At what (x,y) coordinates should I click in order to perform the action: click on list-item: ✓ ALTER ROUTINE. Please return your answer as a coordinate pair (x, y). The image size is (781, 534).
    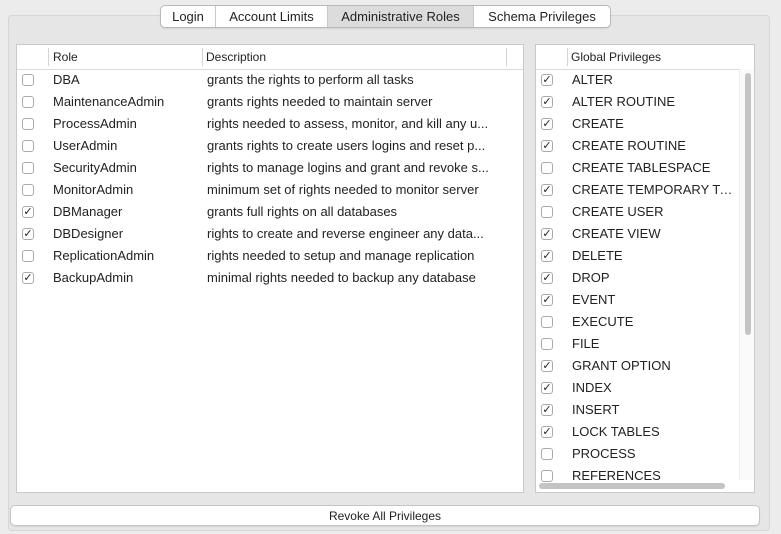
    Looking at the image, I should click on (645, 102).